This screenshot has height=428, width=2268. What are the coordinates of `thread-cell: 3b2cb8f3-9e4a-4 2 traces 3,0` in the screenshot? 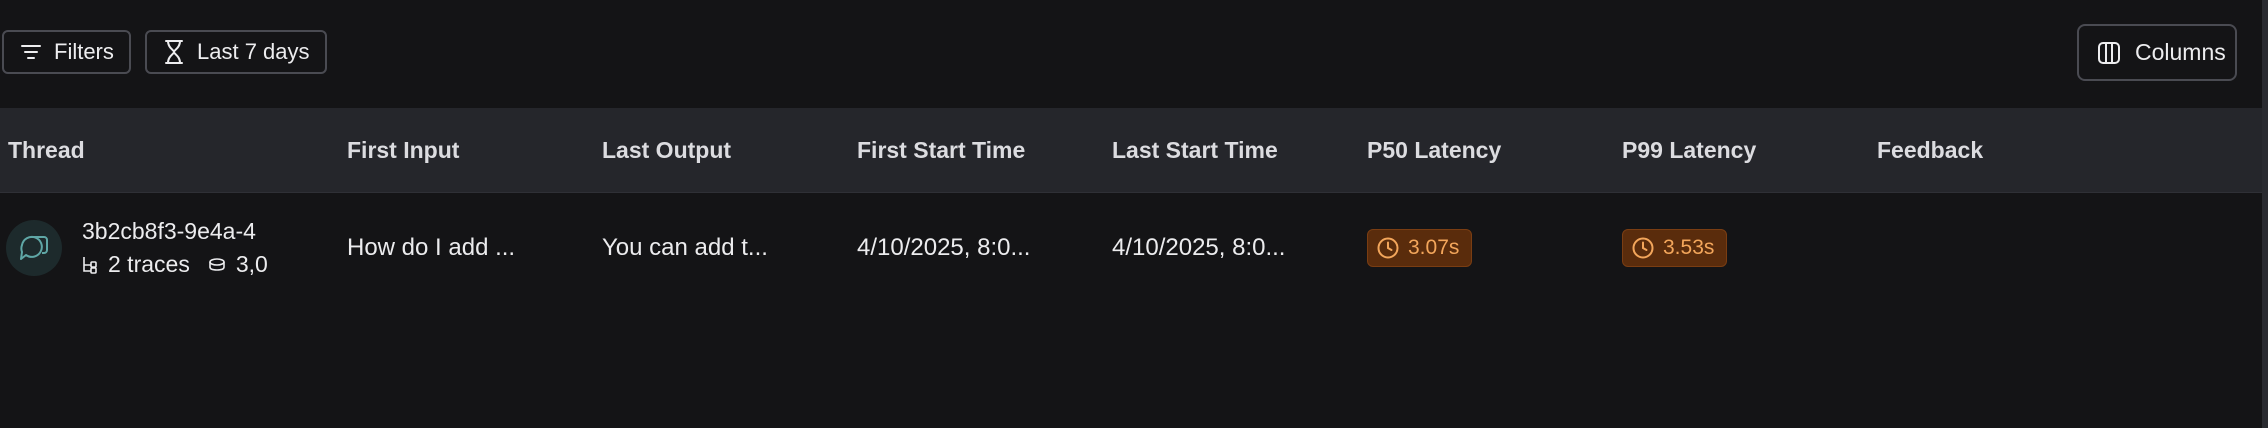 It's located at (143, 248).